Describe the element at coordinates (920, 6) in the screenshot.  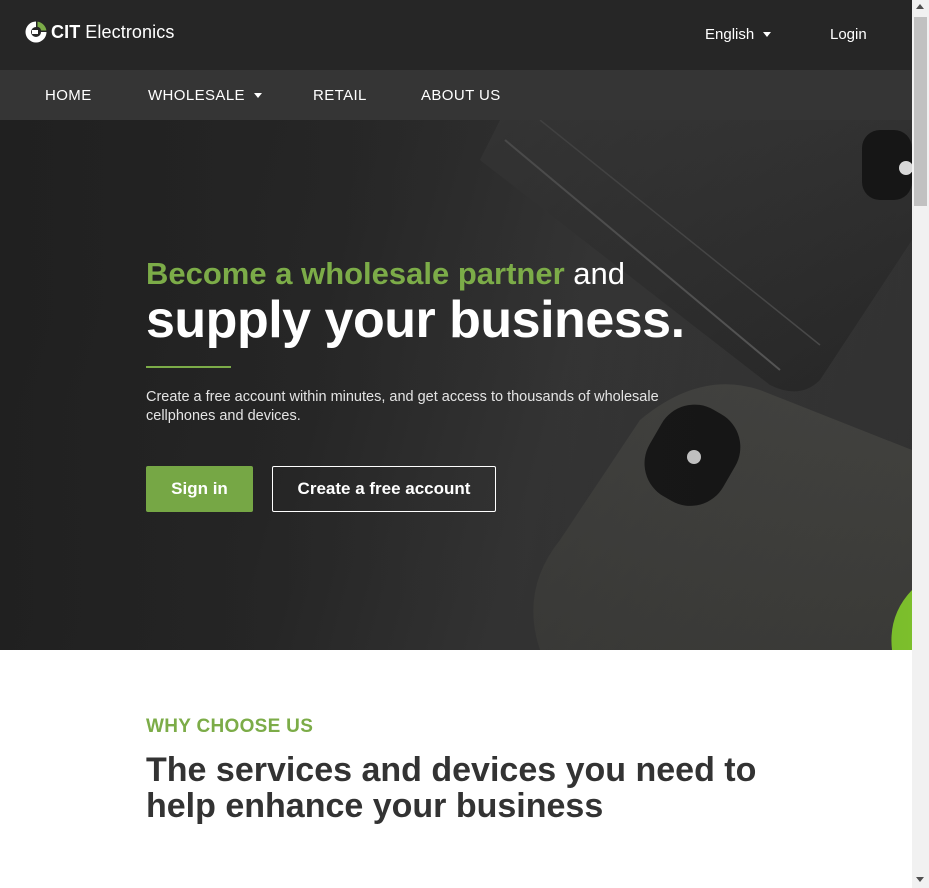
I see `scroll-up-arrow-icon` at that location.